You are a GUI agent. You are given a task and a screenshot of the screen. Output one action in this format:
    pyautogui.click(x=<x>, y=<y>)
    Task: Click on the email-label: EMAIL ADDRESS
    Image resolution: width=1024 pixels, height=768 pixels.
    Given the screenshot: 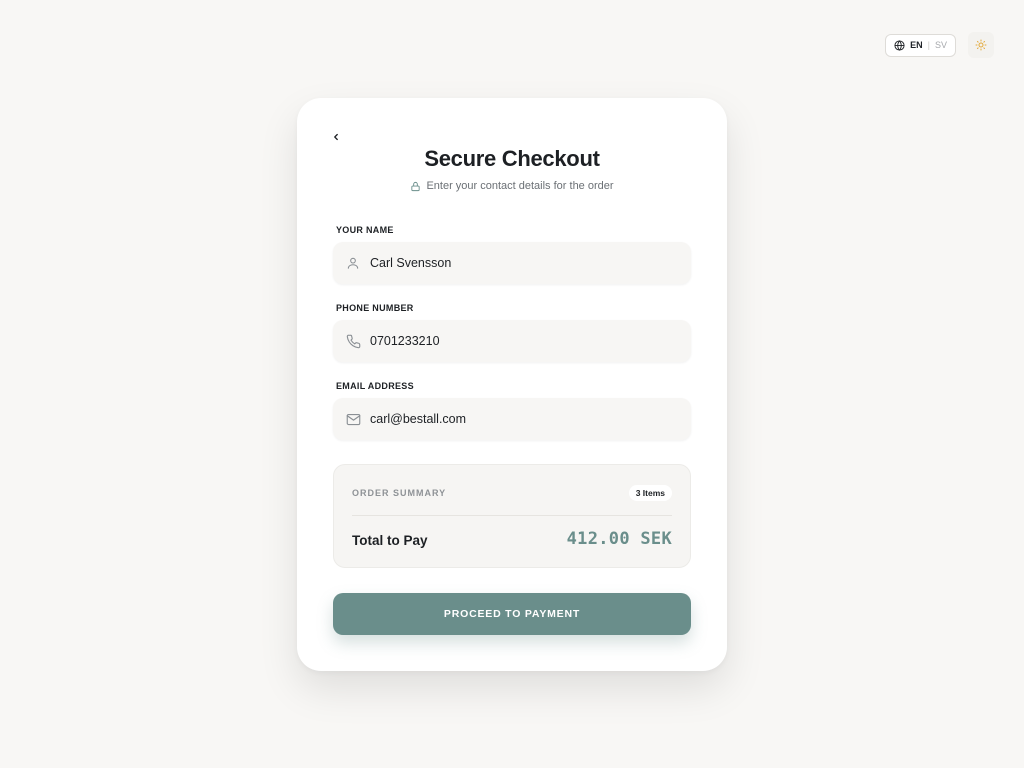 What is the action you would take?
    pyautogui.click(x=375, y=386)
    